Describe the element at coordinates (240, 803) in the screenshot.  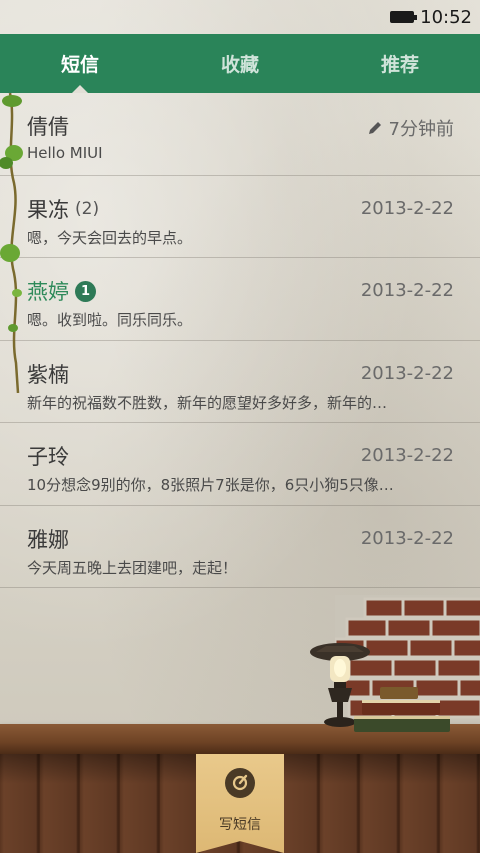
I see `compose-button: 写短信` at that location.